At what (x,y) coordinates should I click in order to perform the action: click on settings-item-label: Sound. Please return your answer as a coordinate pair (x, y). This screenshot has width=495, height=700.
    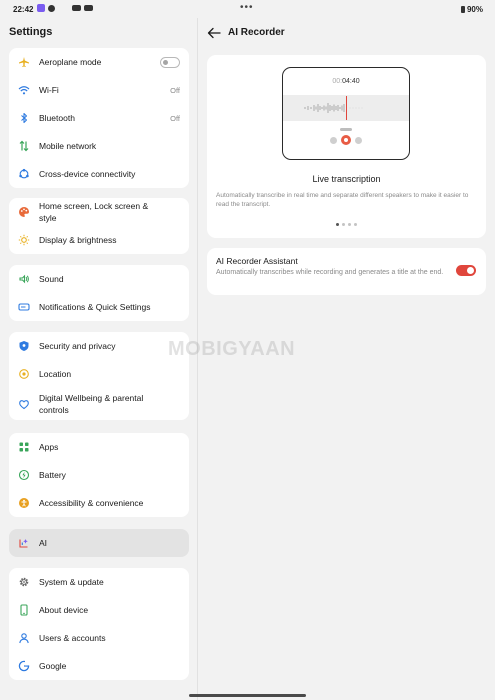
    Looking at the image, I should click on (51, 279).